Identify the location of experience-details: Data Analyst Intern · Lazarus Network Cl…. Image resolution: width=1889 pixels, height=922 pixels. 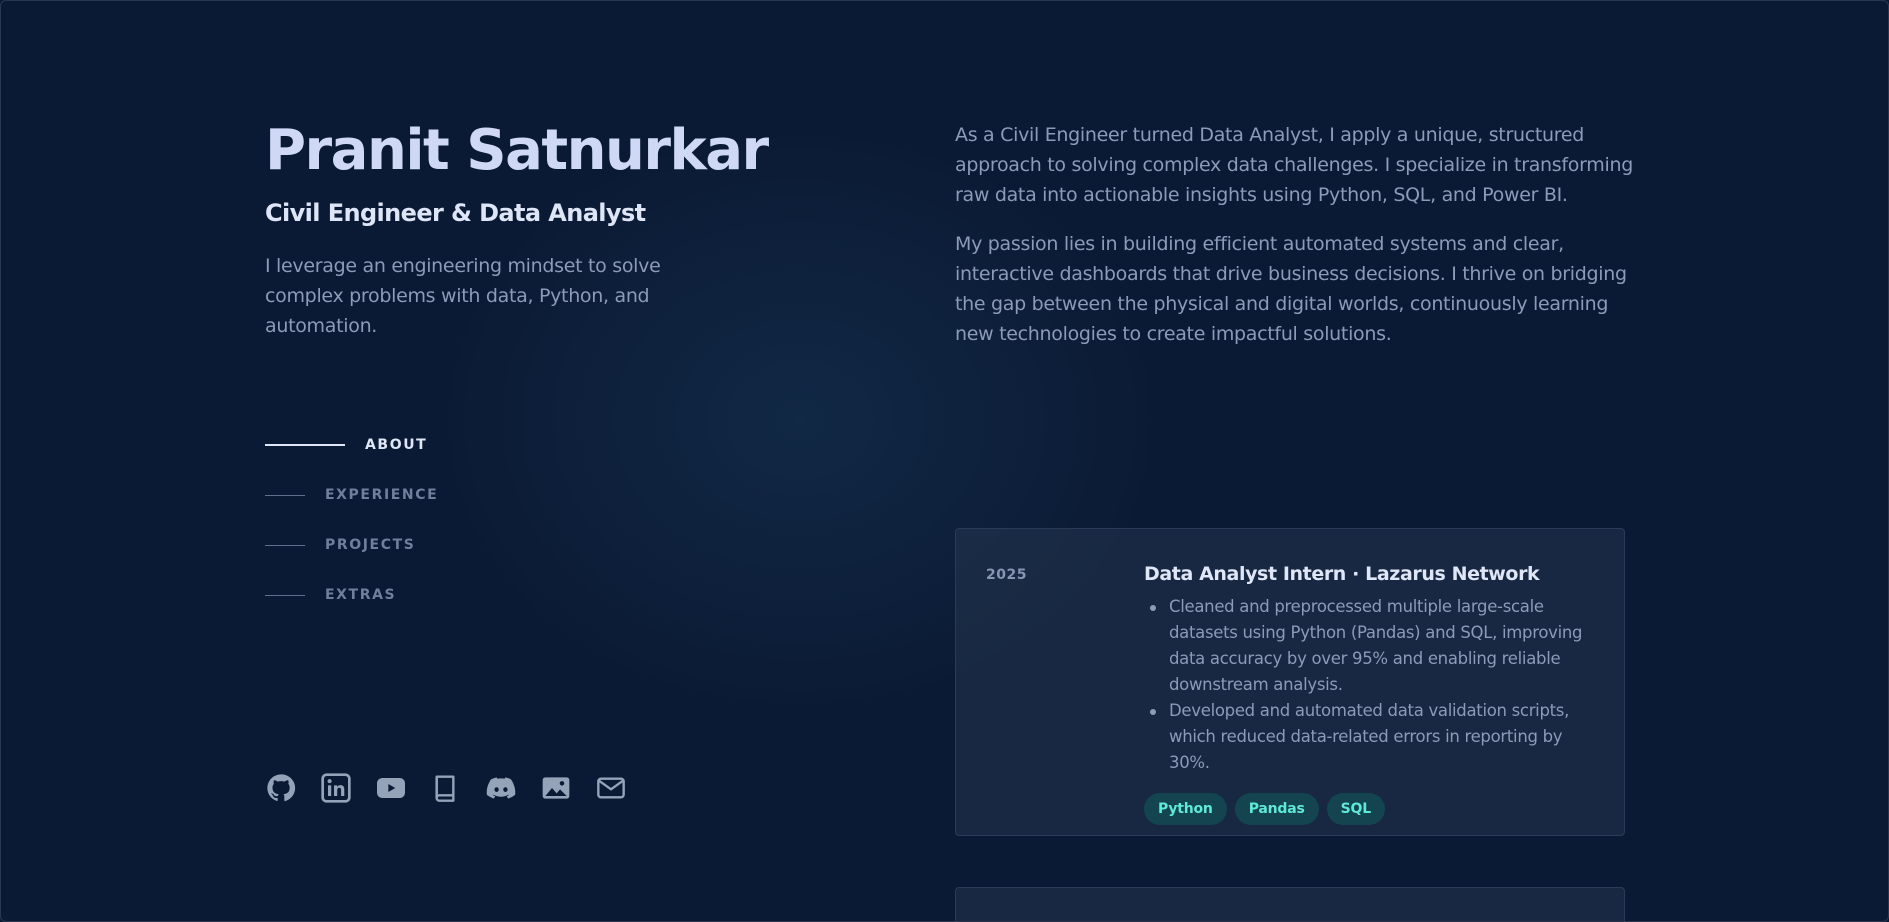
(1374, 694).